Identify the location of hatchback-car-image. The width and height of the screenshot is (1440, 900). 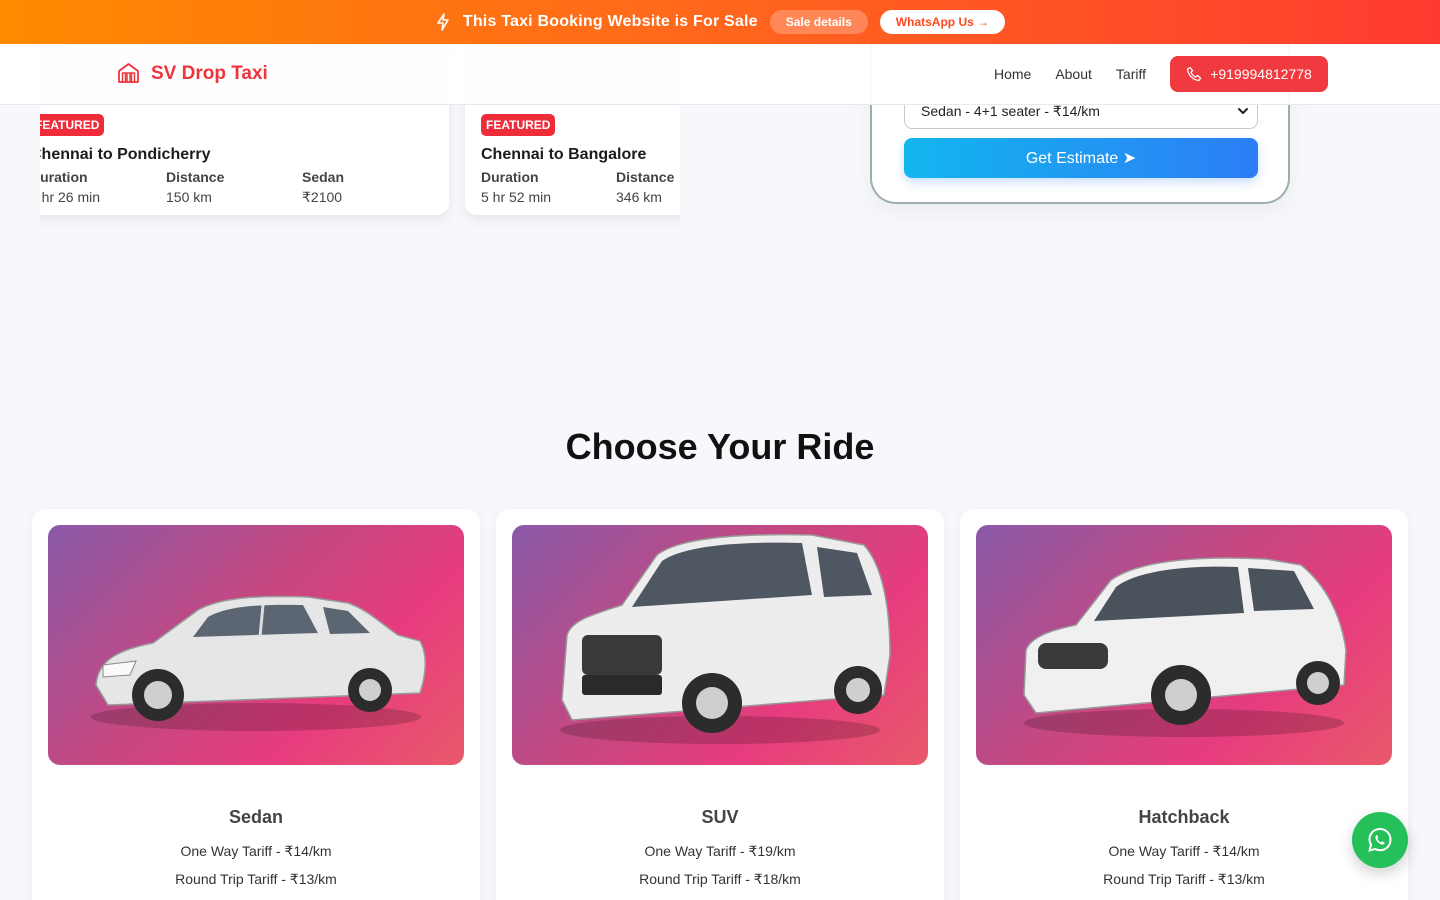
(1184, 645).